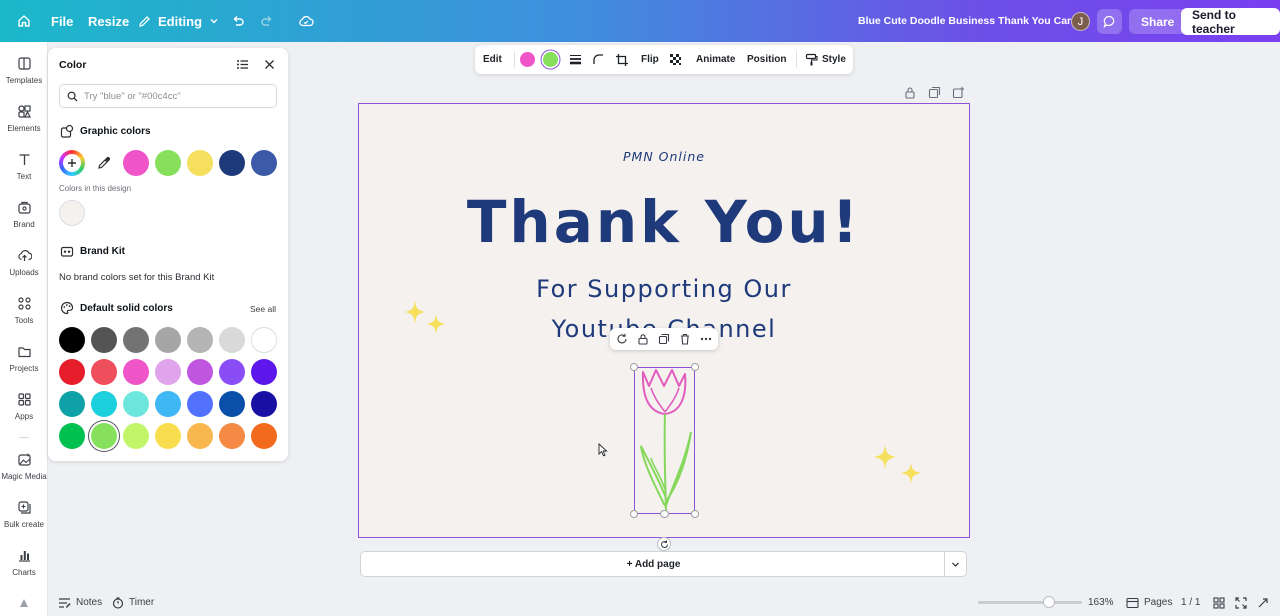 The image size is (1280, 616). Describe the element at coordinates (24, 358) in the screenshot. I see `rail-projects: Projects` at that location.